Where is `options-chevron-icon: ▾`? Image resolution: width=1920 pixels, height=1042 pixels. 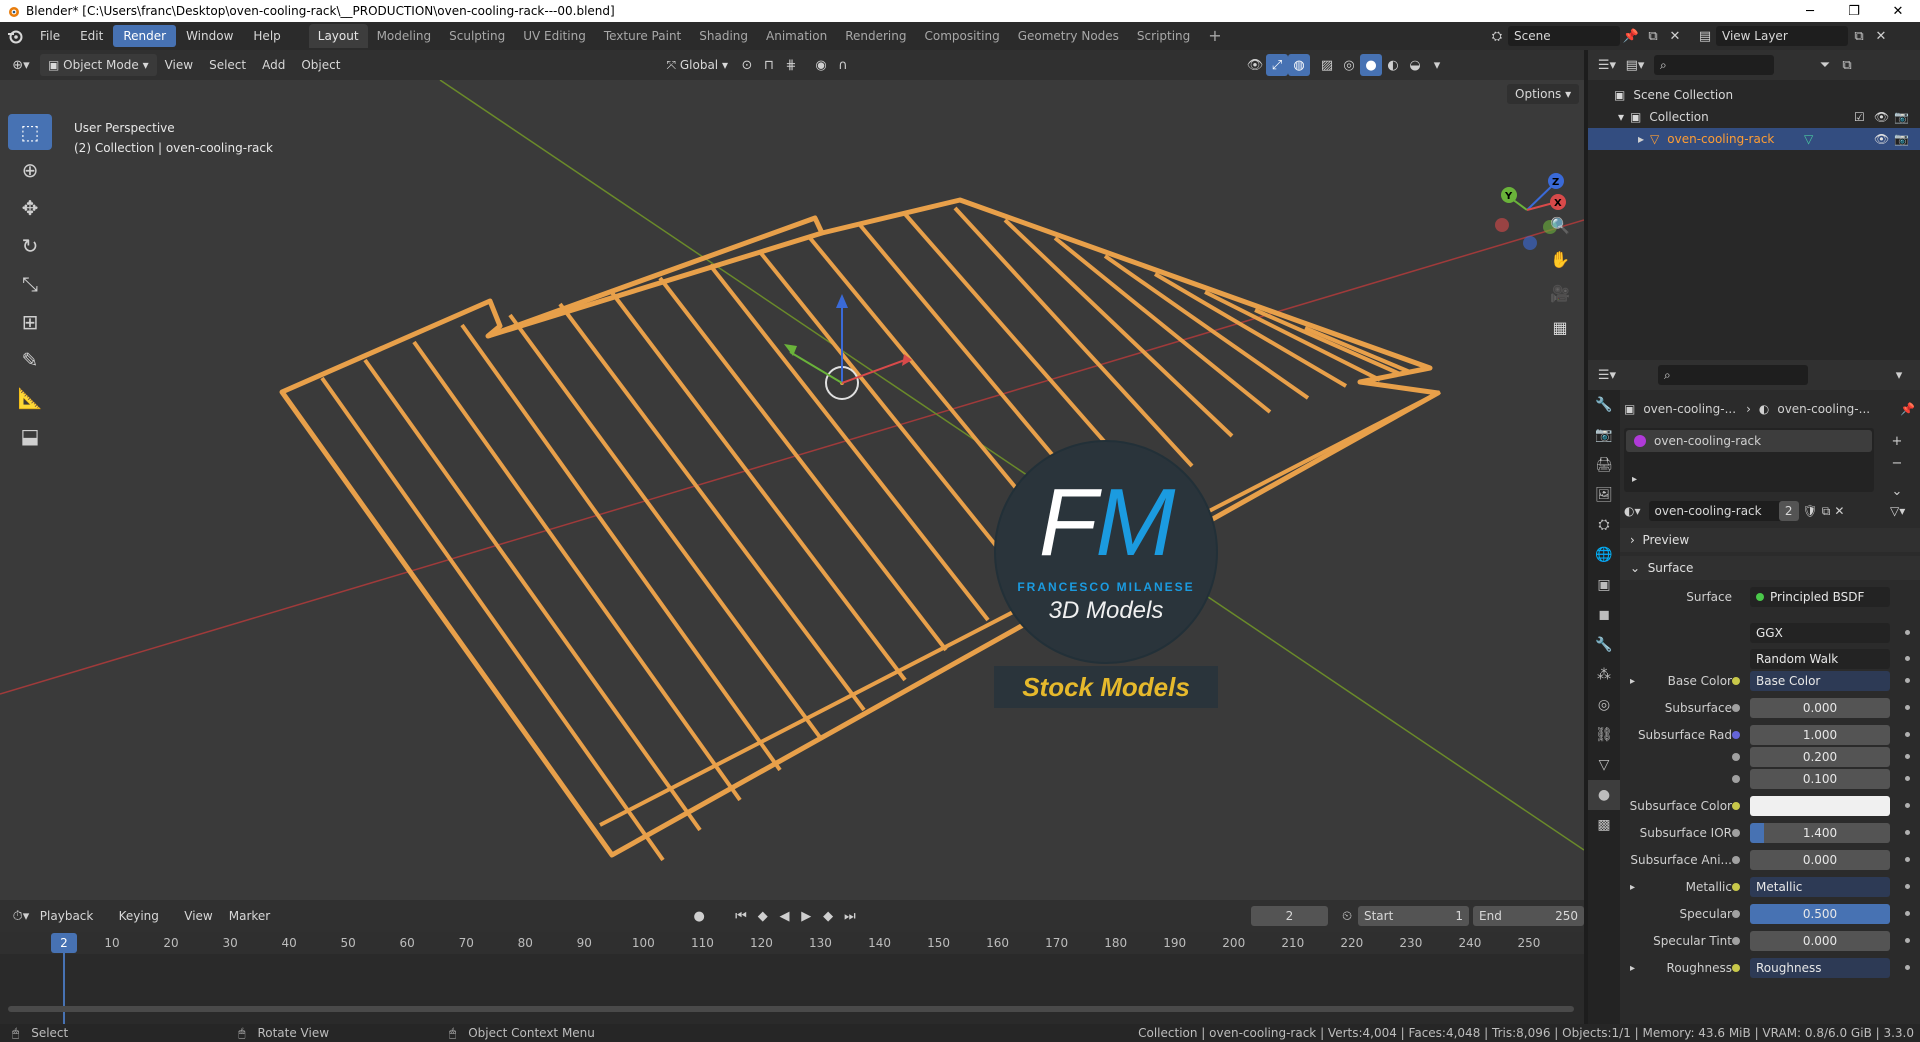
options-chevron-icon: ▾ is located at coordinates (1899, 375).